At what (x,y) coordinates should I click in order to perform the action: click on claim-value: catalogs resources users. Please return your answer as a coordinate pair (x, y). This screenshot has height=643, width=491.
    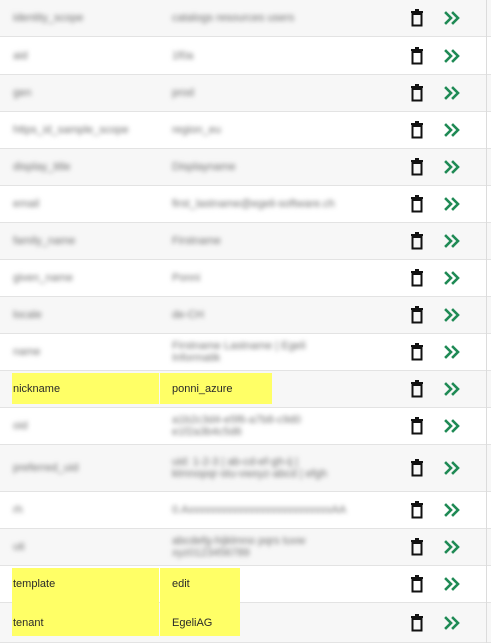
    Looking at the image, I should click on (233, 18).